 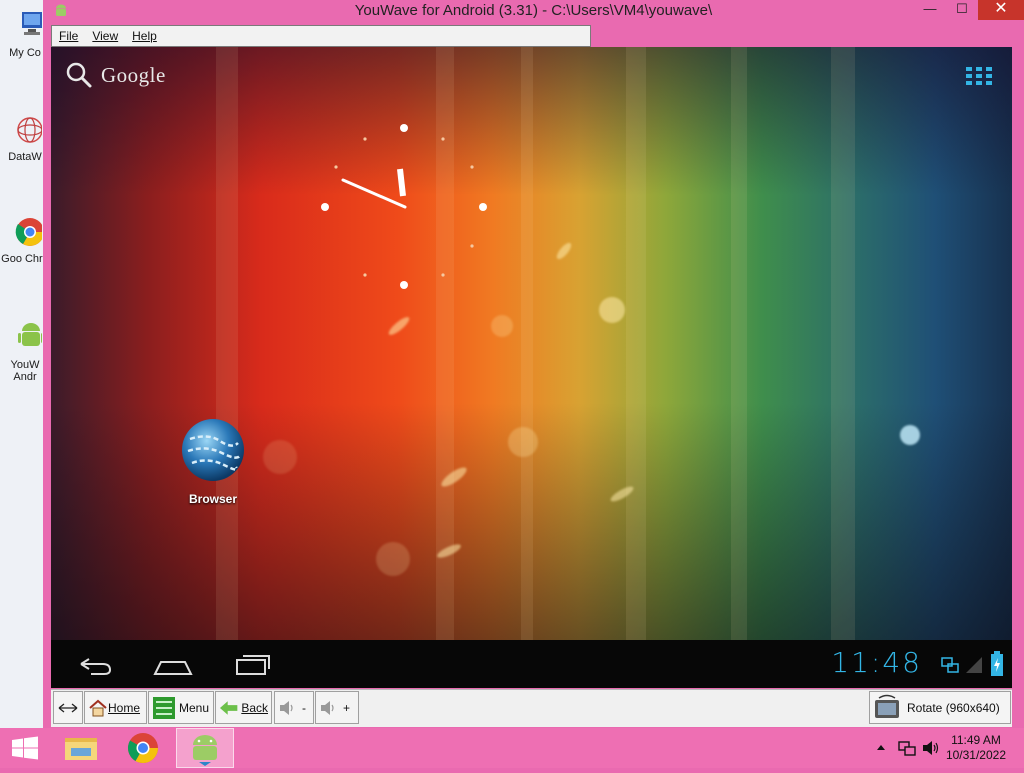 I want to click on clock-minute-hand, so click(x=374, y=193).